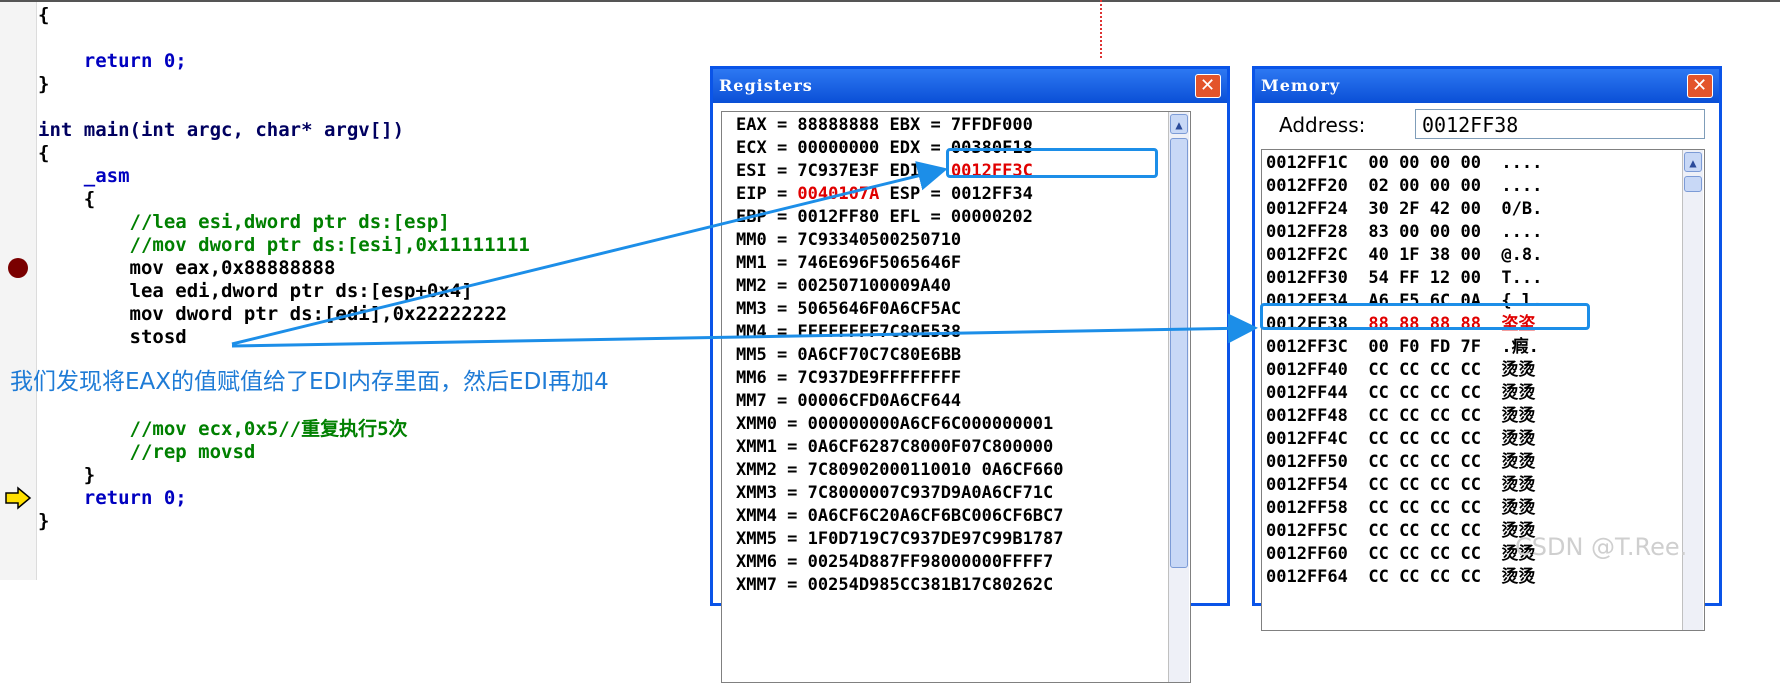 The image size is (1780, 683). Describe the element at coordinates (589, 253) in the screenshot. I see `arrow-to-edi` at that location.